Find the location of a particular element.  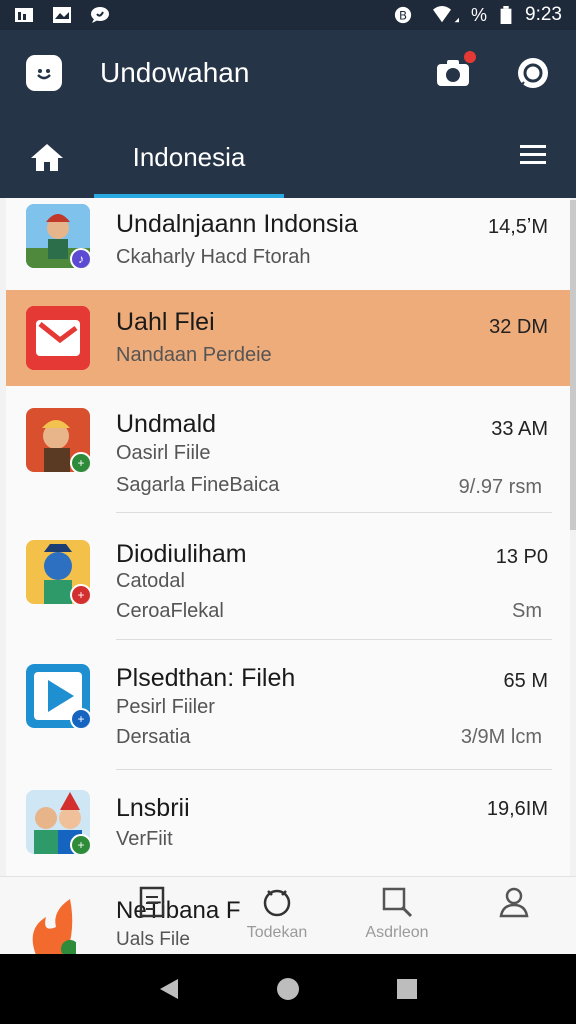

bottom-navigation: NeTibana F Uals File Todekan Asdrleon is located at coordinates (288, 915).